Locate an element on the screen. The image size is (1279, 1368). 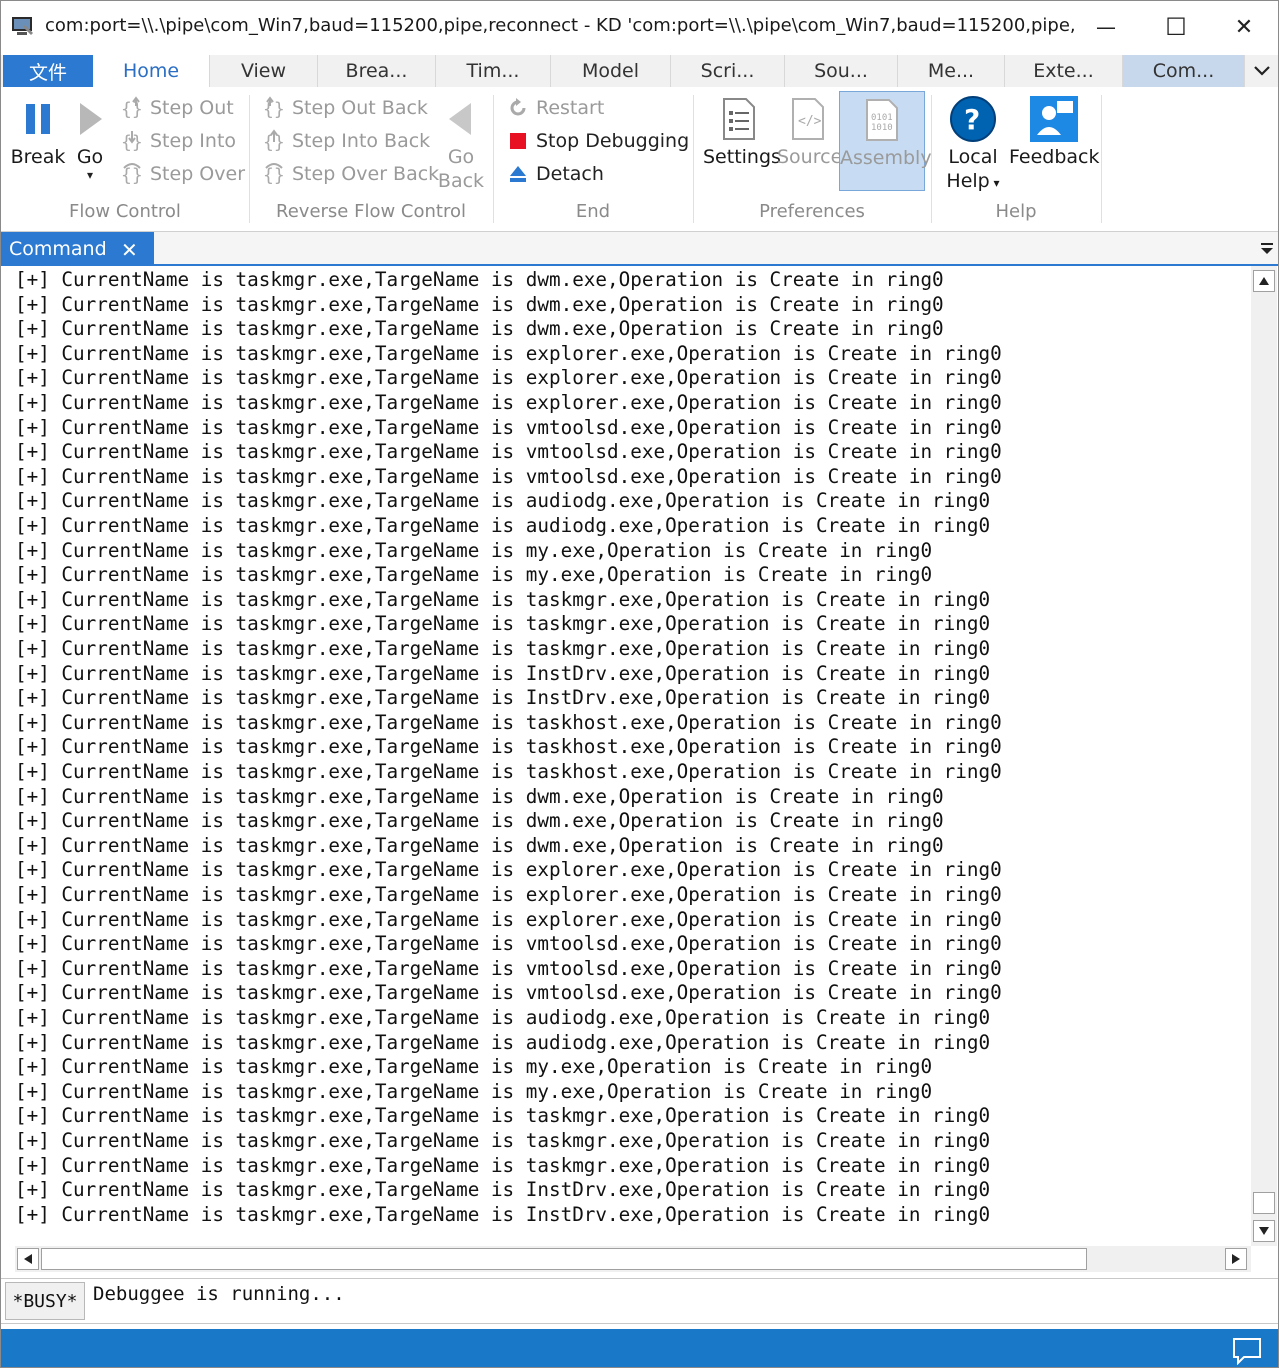
step-out-back-icon: {} is located at coordinates (274, 108).